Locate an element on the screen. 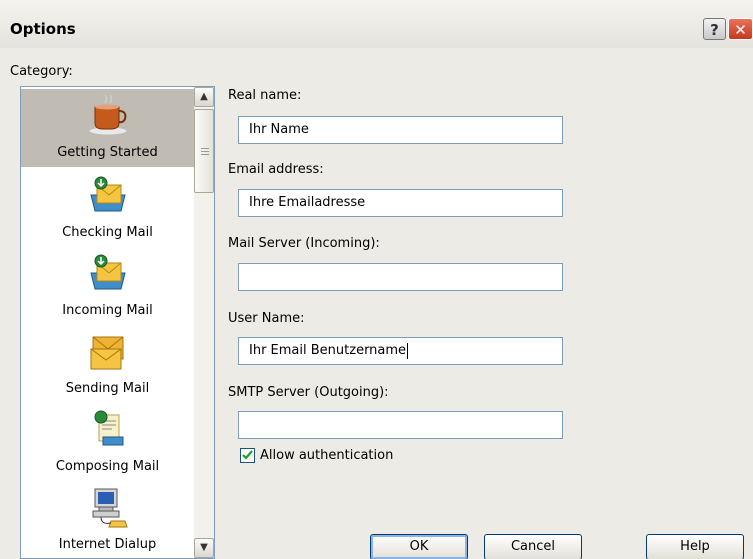 Image resolution: width=753 pixels, height=559 pixels. category-item-getting-started: Getting Started is located at coordinates (107, 128).